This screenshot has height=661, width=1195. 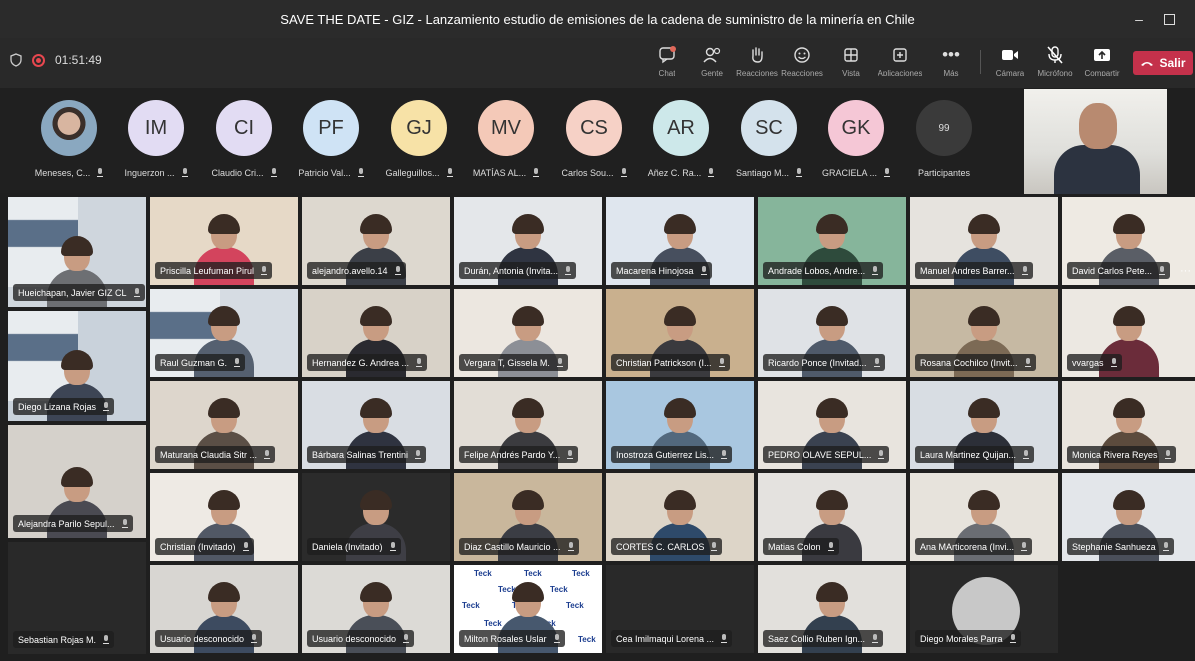 I want to click on avatar: GK, so click(x=856, y=128).